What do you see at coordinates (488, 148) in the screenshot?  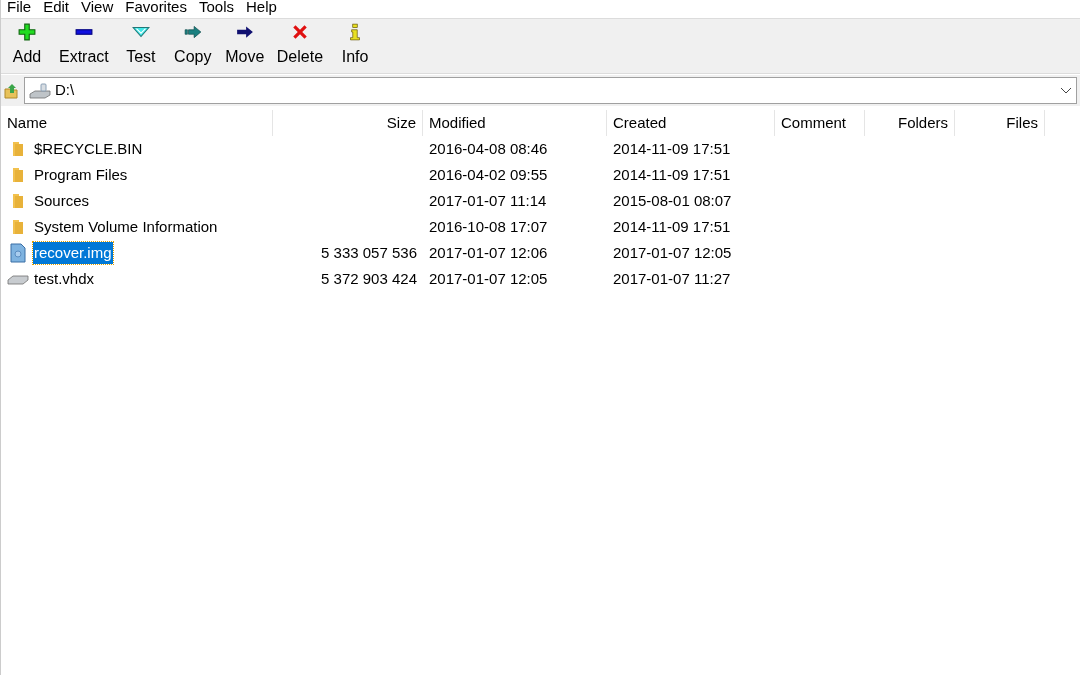 I see `table-cell: 2016-04-08 08:46` at bounding box center [488, 148].